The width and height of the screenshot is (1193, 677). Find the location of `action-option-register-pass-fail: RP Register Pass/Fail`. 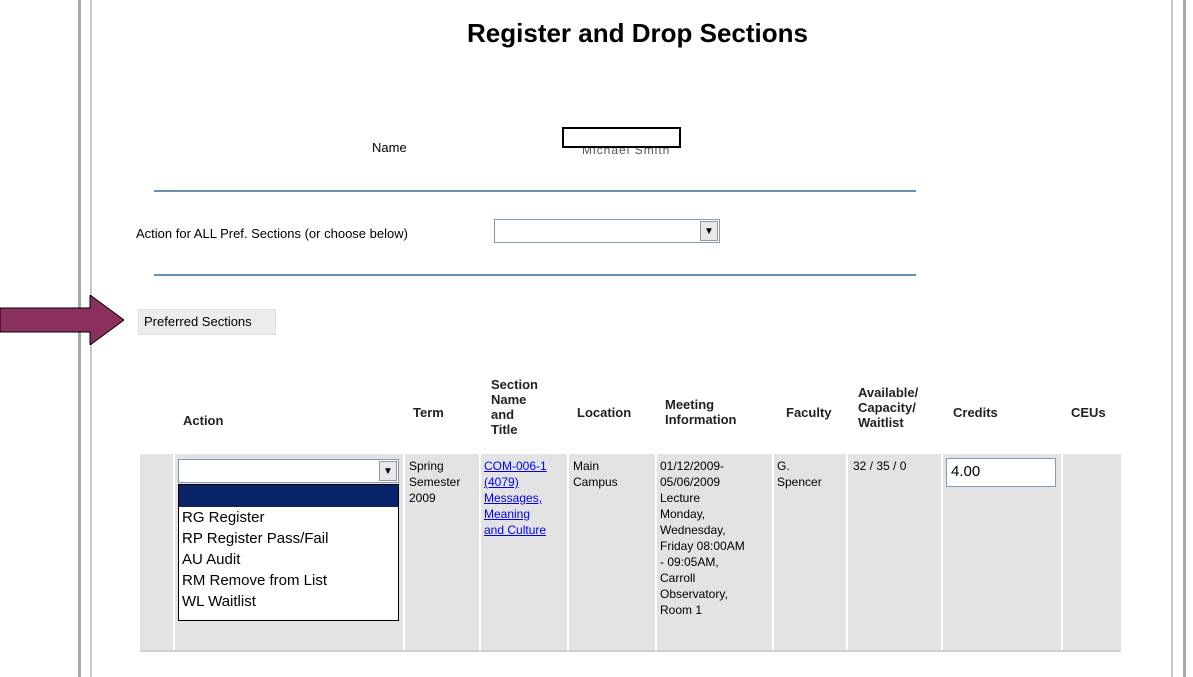

action-option-register-pass-fail: RP Register Pass/Fail is located at coordinates (288, 538).